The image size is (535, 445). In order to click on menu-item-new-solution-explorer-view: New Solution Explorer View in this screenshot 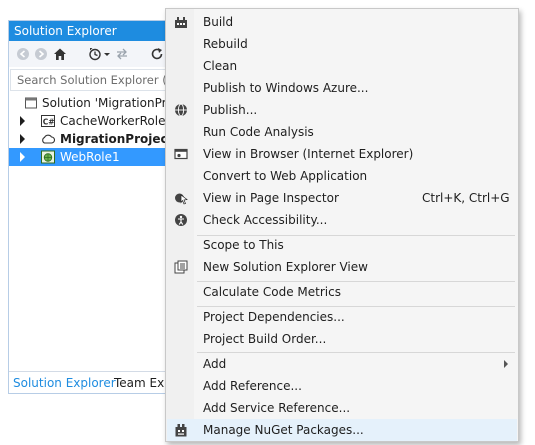, I will do `click(342, 267)`.